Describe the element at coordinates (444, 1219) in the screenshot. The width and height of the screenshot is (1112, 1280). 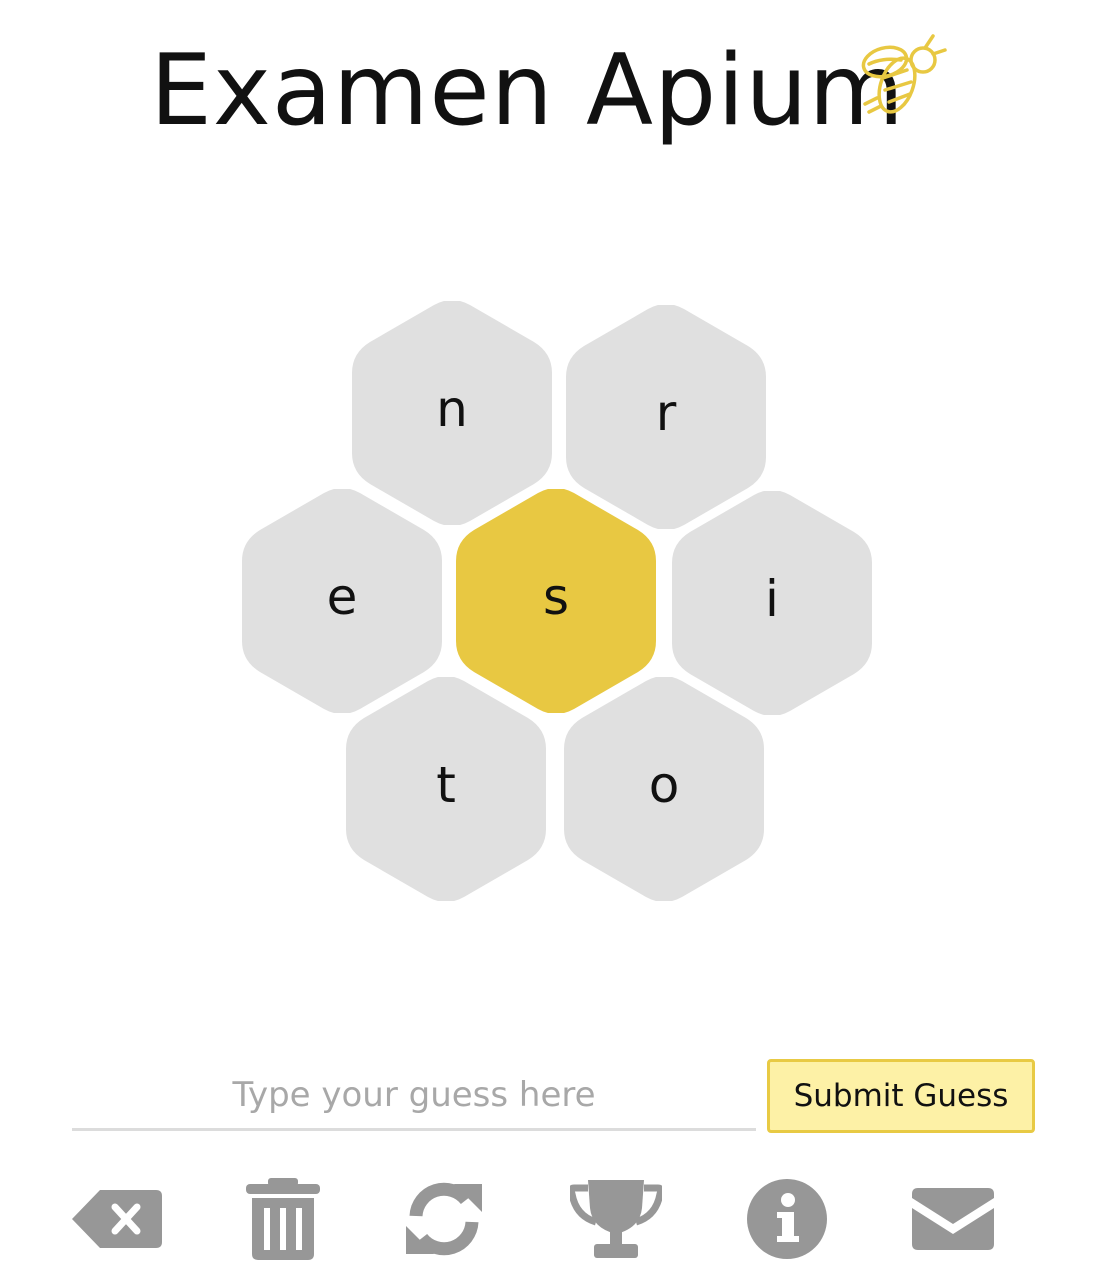
I see `refresh-icon` at that location.